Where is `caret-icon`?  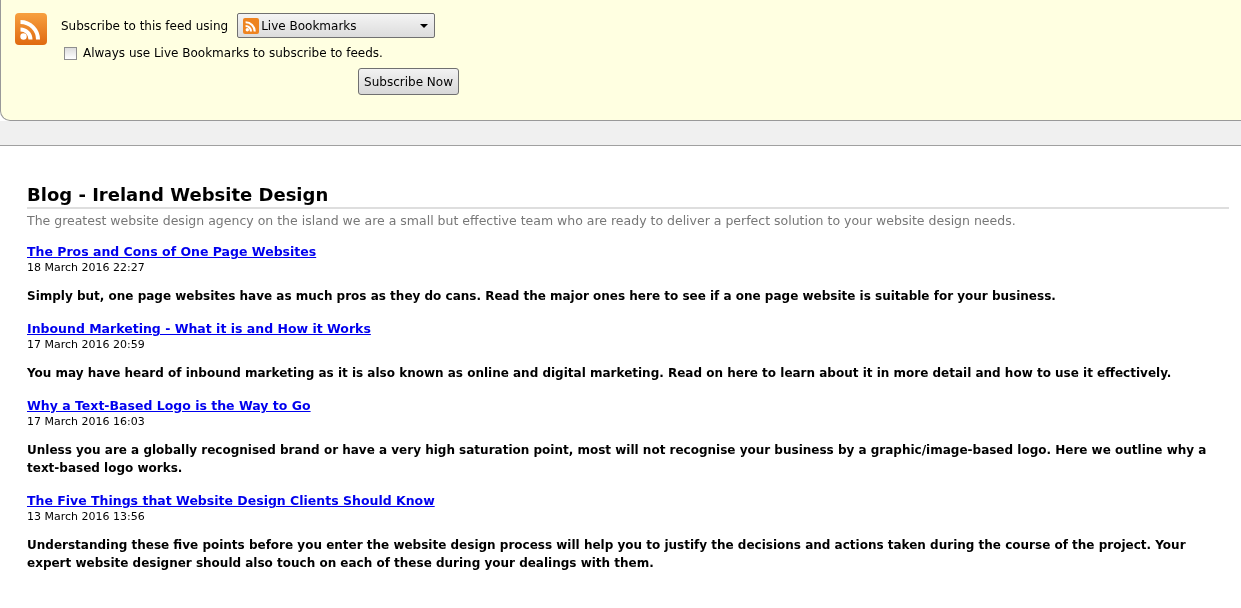
caret-icon is located at coordinates (424, 25).